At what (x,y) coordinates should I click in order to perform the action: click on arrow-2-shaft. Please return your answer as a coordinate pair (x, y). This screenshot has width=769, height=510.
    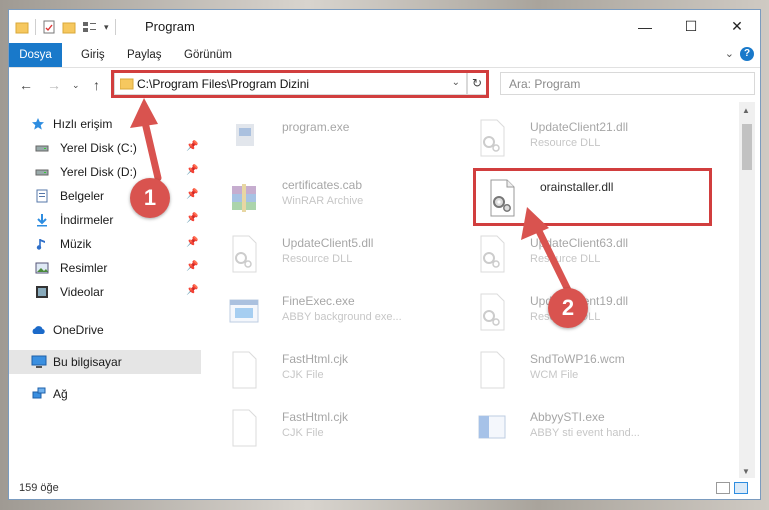
    Looking at the image, I should click on (552, 257).